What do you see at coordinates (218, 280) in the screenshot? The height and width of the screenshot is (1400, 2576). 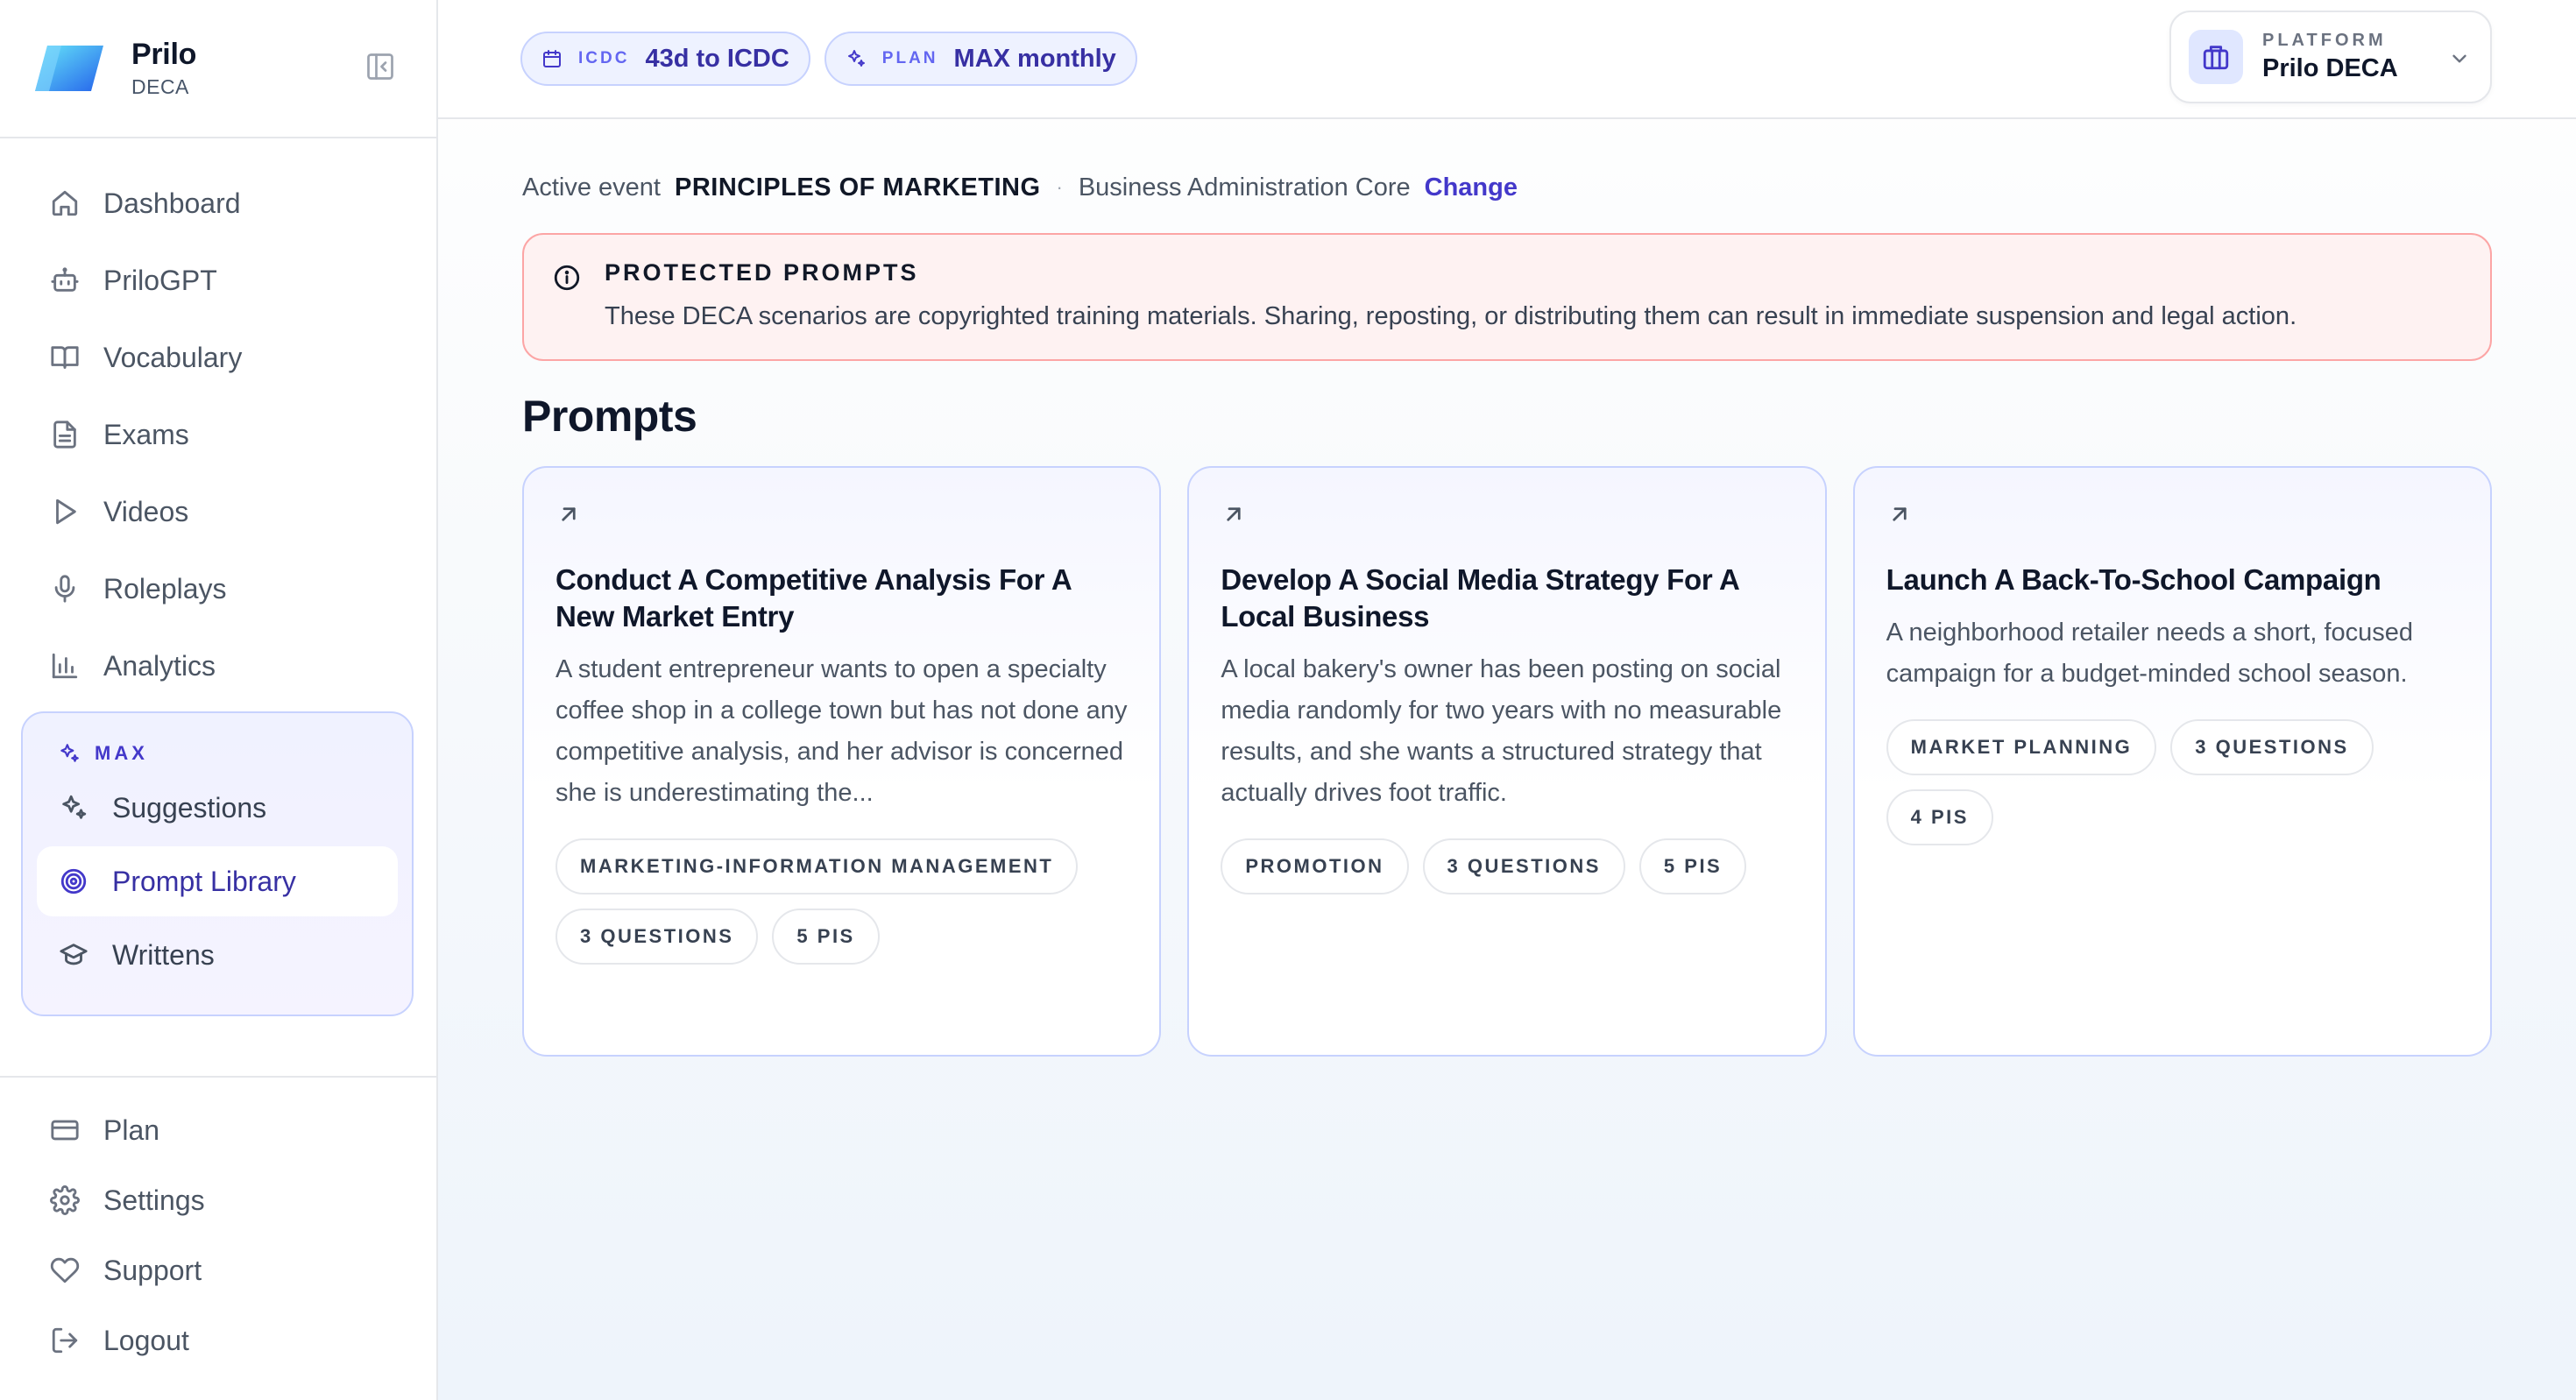 I see `nav-item-prilogpt: PriloGPT` at bounding box center [218, 280].